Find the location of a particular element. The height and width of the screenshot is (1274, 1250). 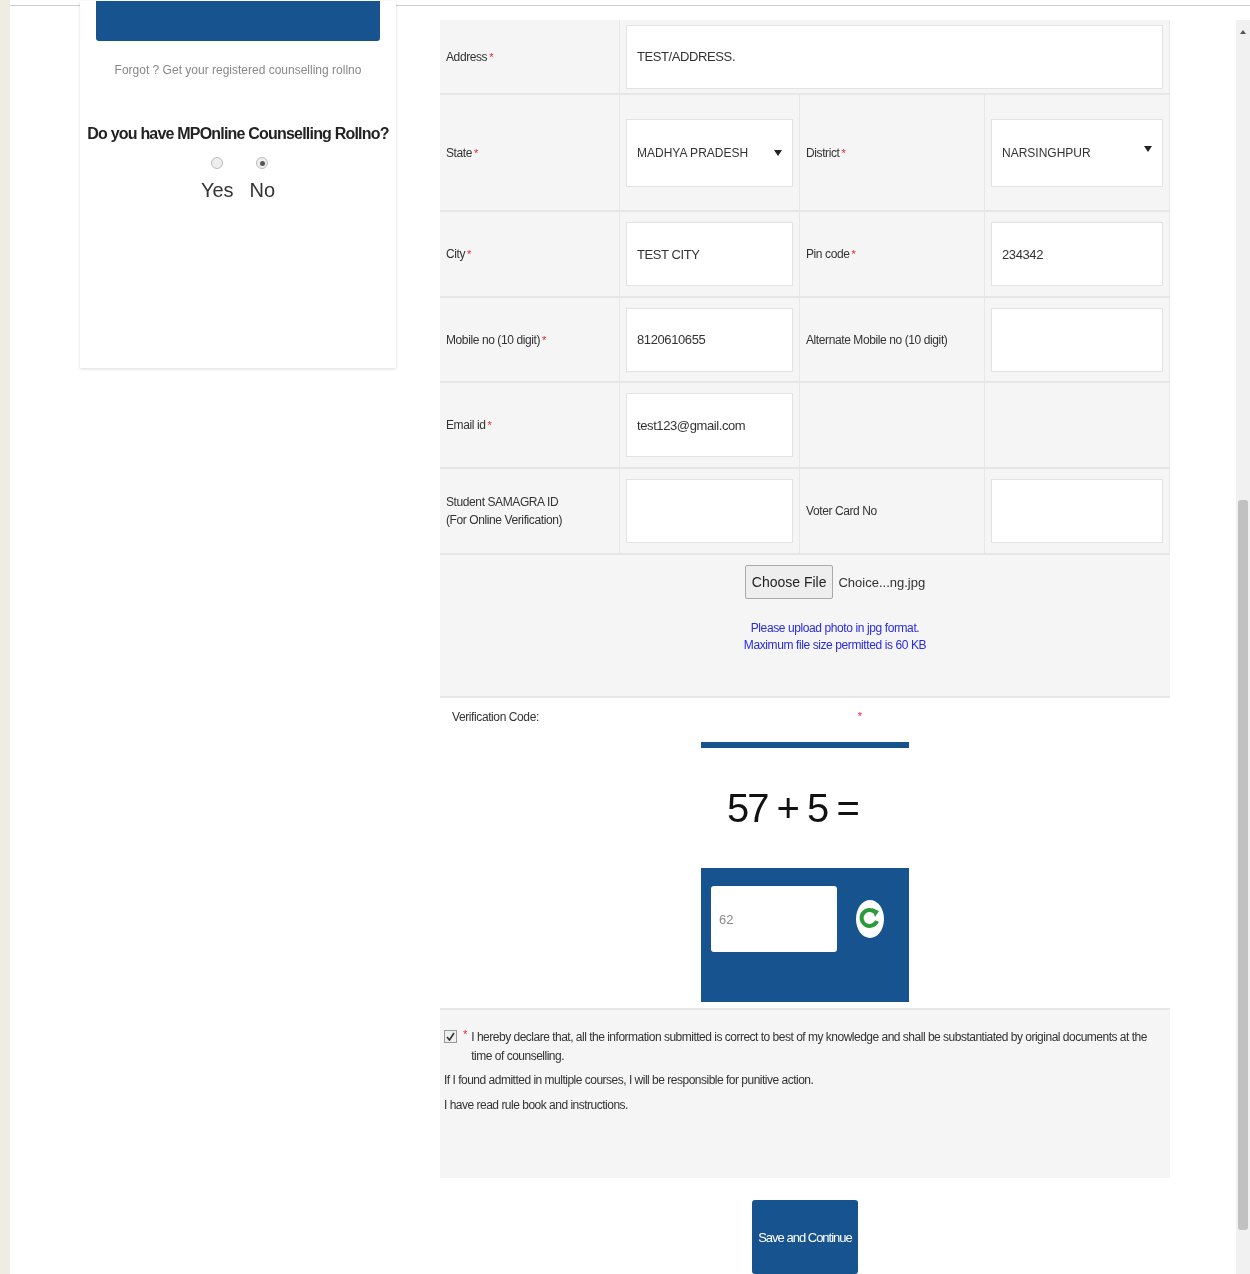

question-heading: Do you have MPOnline Counselling Rollno? is located at coordinates (238, 134).